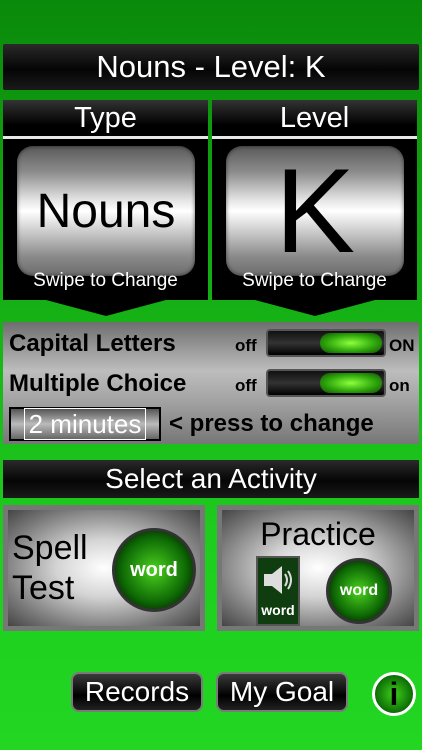 The image size is (422, 750). I want to click on level-value: K, so click(315, 211).